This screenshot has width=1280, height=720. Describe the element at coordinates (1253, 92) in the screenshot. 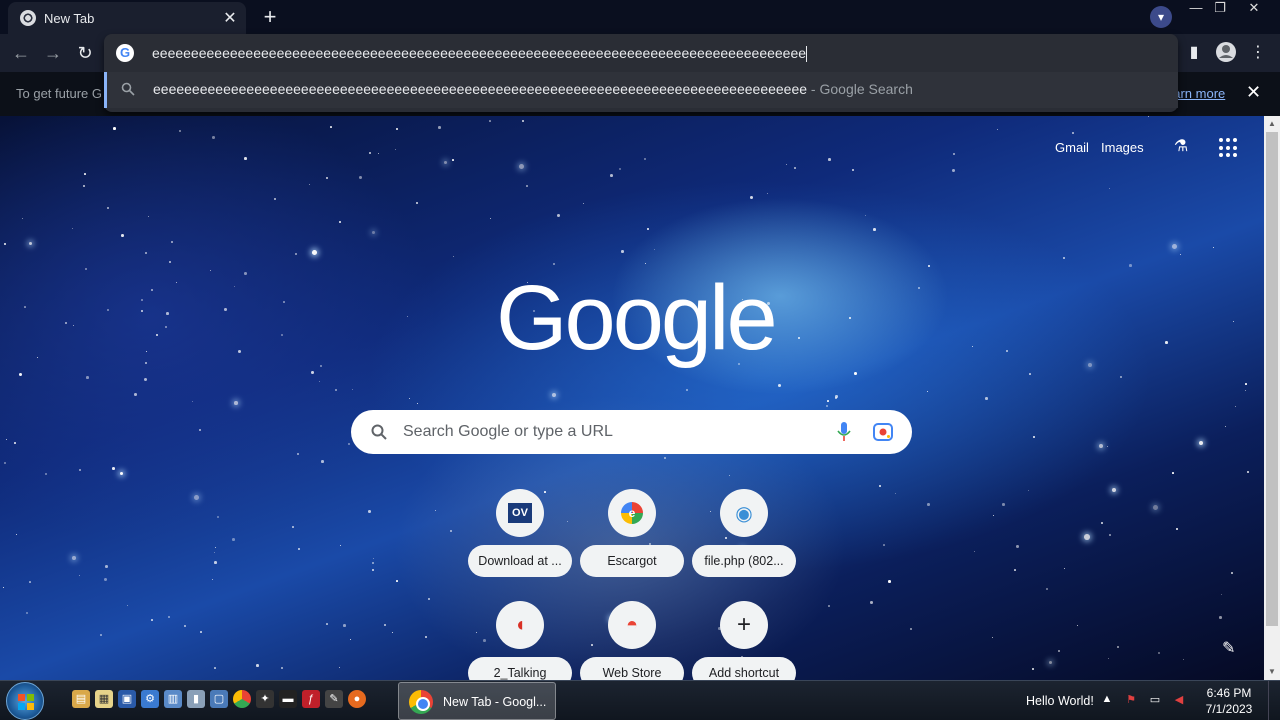

I see `info-bar-close-button: ✕` at that location.